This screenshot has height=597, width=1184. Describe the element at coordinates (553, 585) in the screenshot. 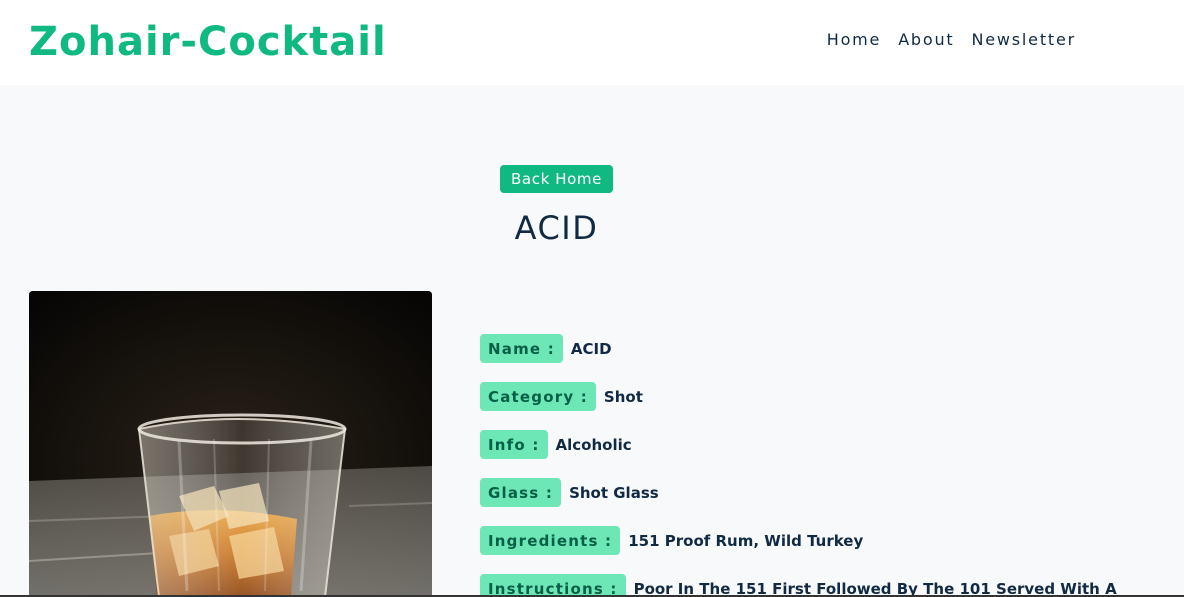

I see `detail-label: Instructions :` at that location.